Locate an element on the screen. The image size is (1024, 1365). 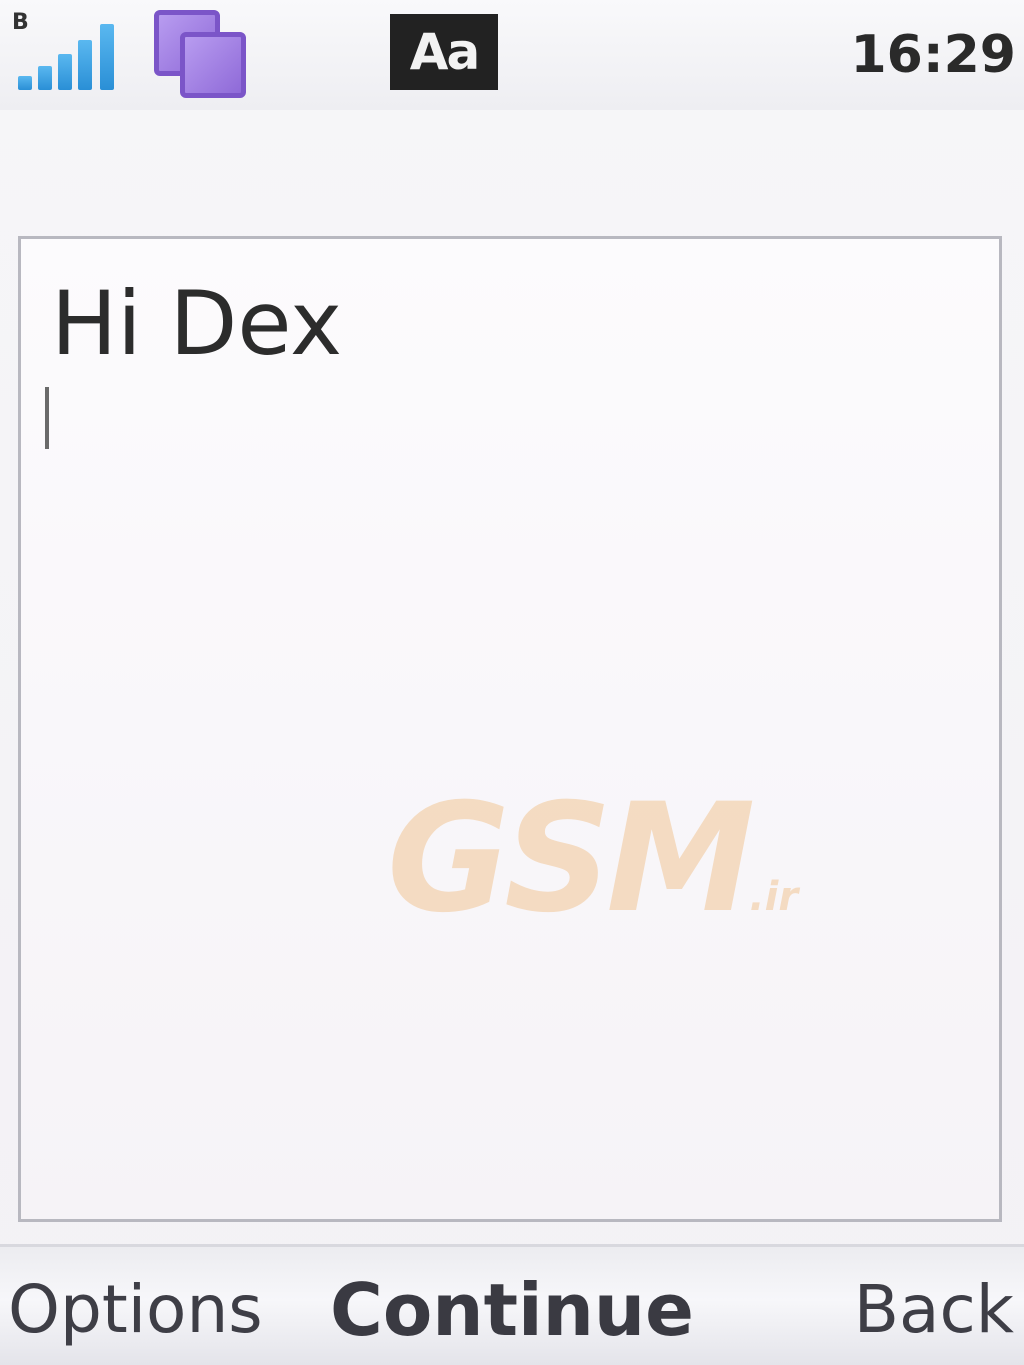
back-button: Back is located at coordinates (934, 1310).